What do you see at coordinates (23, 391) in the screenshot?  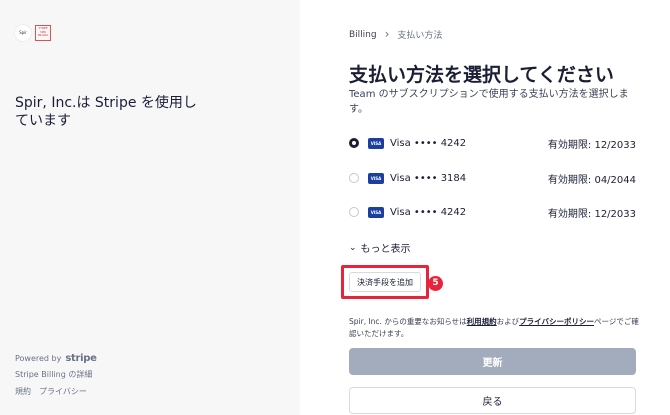 I see `terms-link: 規約` at bounding box center [23, 391].